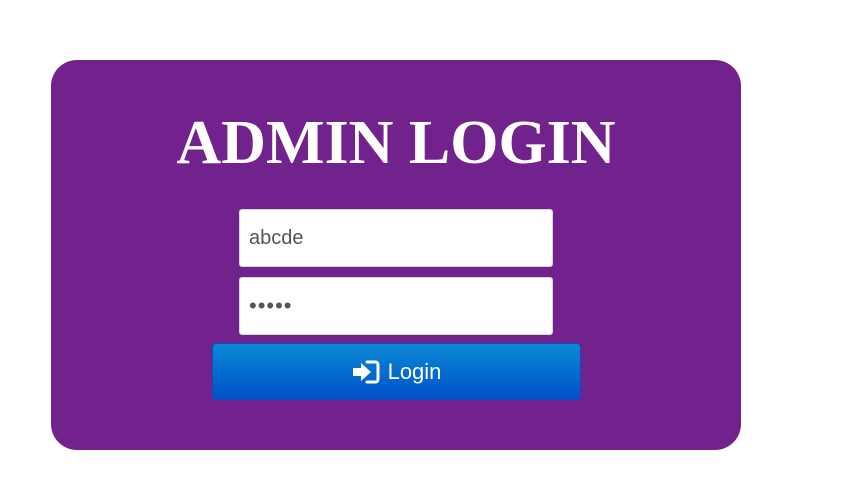 The width and height of the screenshot is (843, 504). Describe the element at coordinates (396, 306) in the screenshot. I see `password-input` at that location.